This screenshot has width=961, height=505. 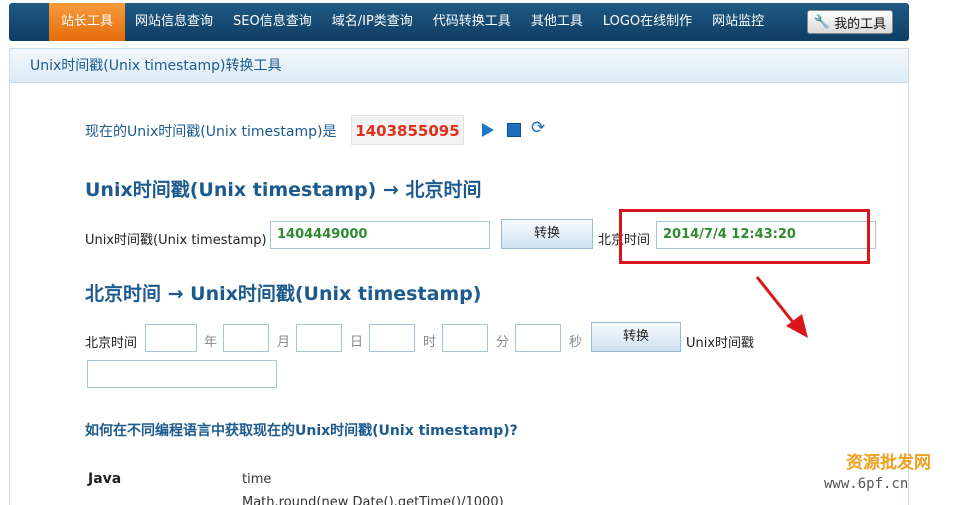 I want to click on hour-unit: 时, so click(x=430, y=342).